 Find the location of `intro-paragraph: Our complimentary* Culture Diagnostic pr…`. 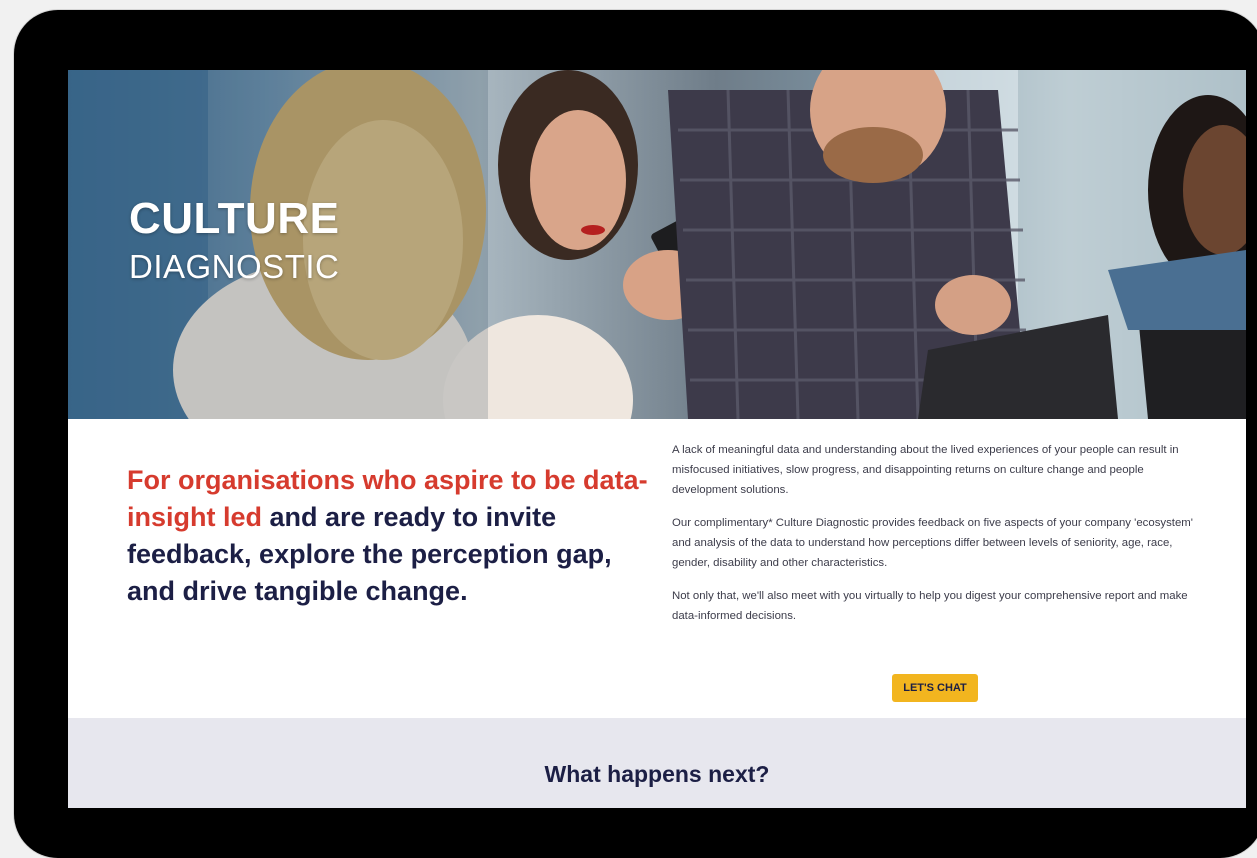

intro-paragraph: Our complimentary* Culture Diagnostic pr… is located at coordinates (932, 543).